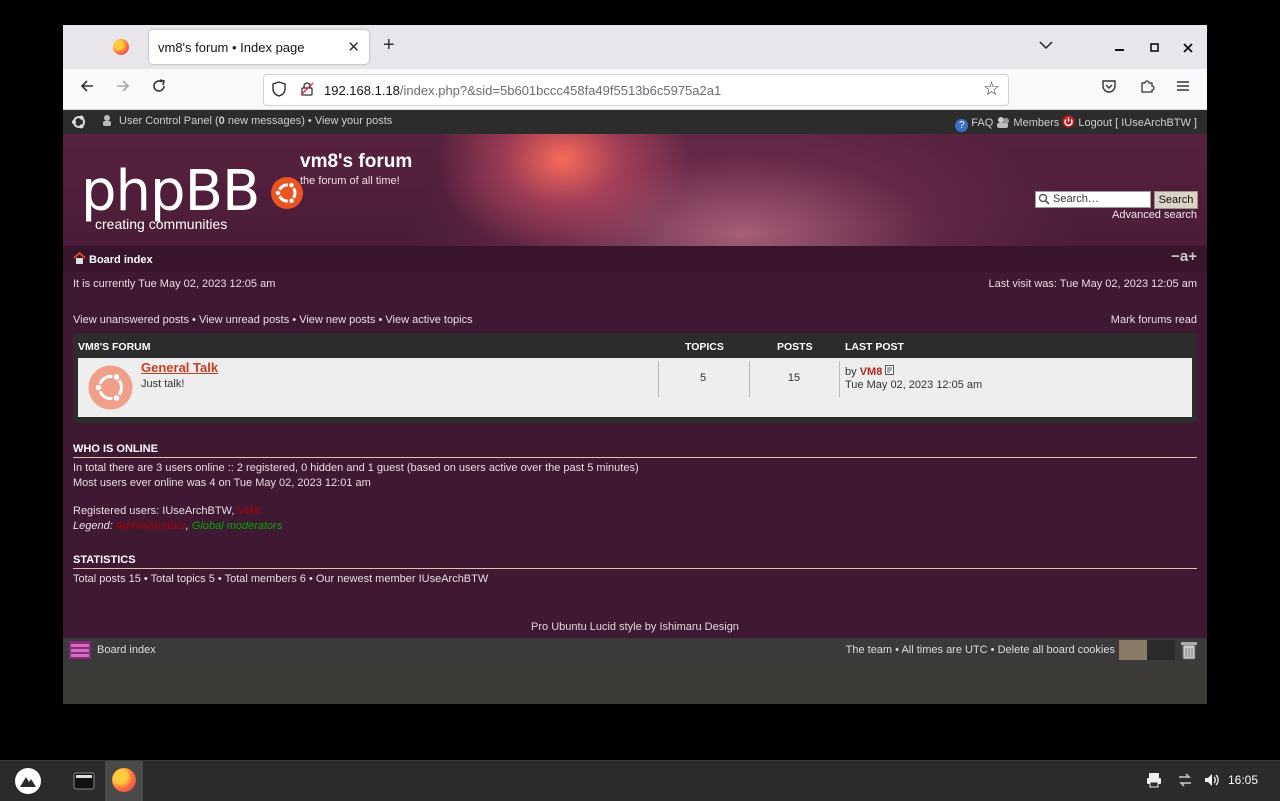 Image resolution: width=1280 pixels, height=801 pixels. I want to click on trash-icon, so click(1189, 650).